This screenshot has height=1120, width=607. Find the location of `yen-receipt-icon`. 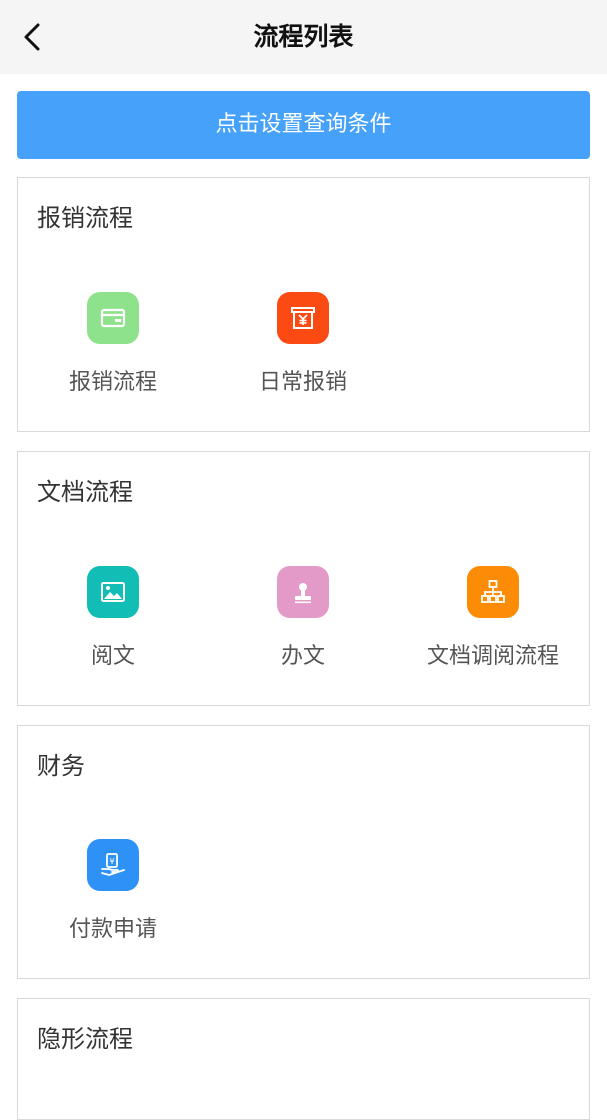

yen-receipt-icon is located at coordinates (303, 318).